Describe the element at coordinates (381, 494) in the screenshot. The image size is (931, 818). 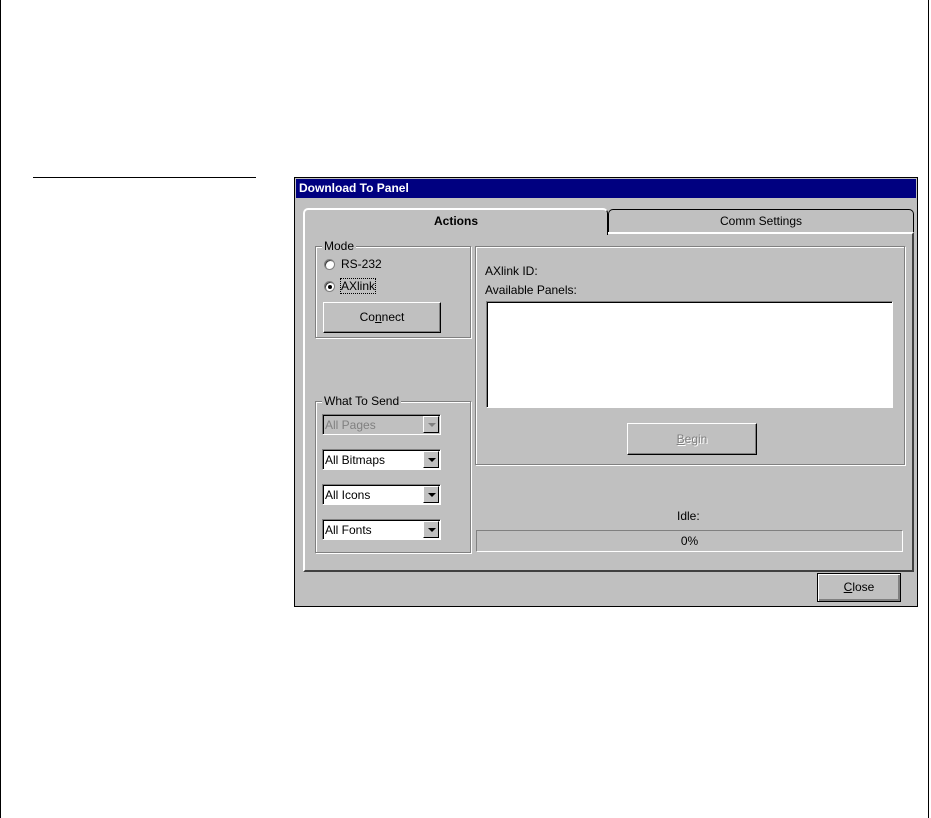
I see `icons-select: All Icons` at that location.